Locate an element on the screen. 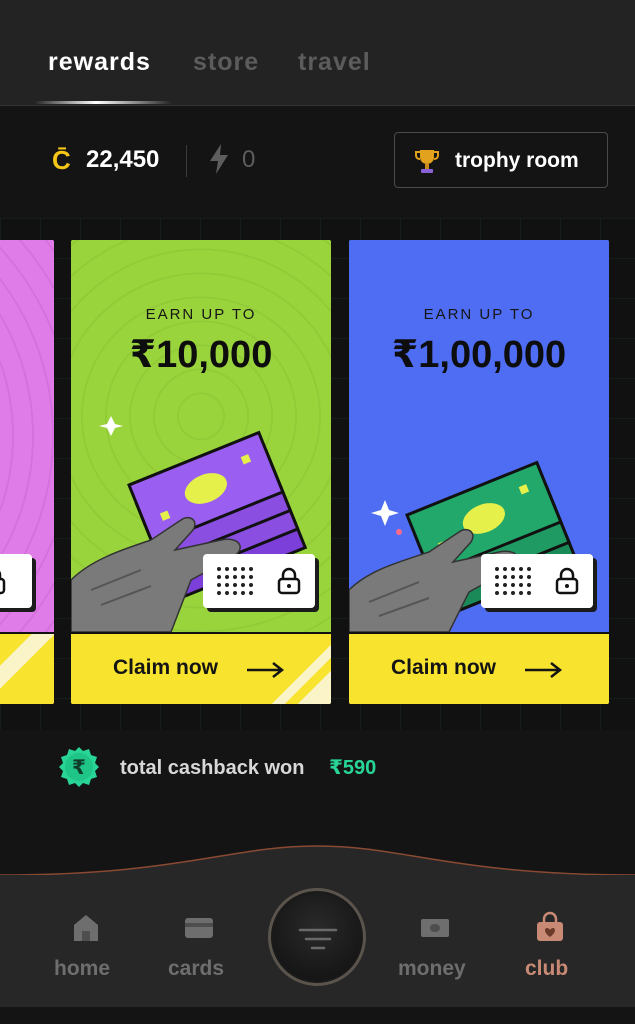 The width and height of the screenshot is (635, 1024). trophy-icon is located at coordinates (427, 161).